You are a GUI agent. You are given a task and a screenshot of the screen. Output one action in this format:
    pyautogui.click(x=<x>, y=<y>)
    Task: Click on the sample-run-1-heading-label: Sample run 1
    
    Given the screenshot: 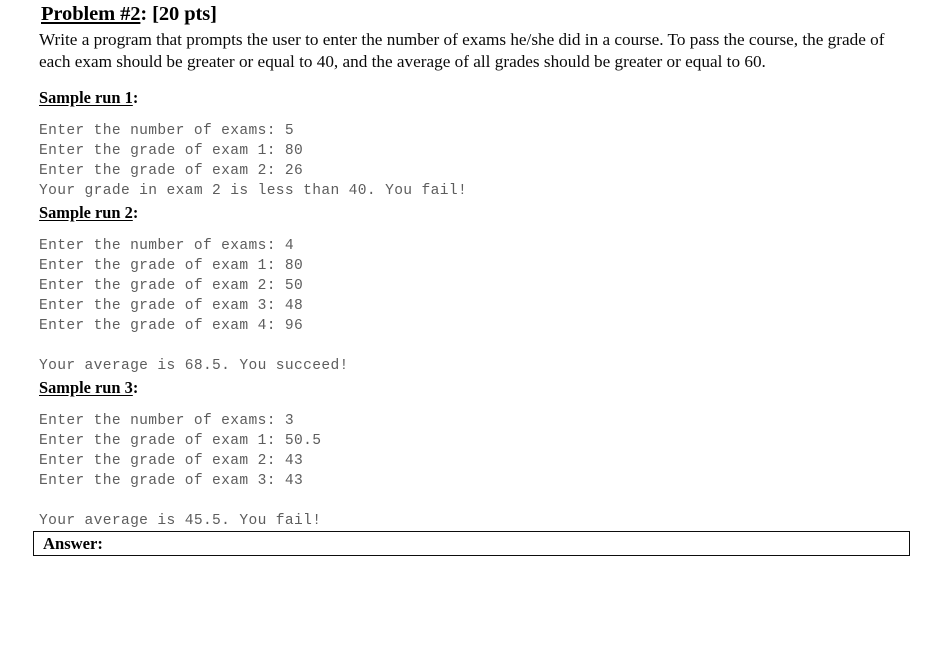 What is the action you would take?
    pyautogui.click(x=86, y=97)
    